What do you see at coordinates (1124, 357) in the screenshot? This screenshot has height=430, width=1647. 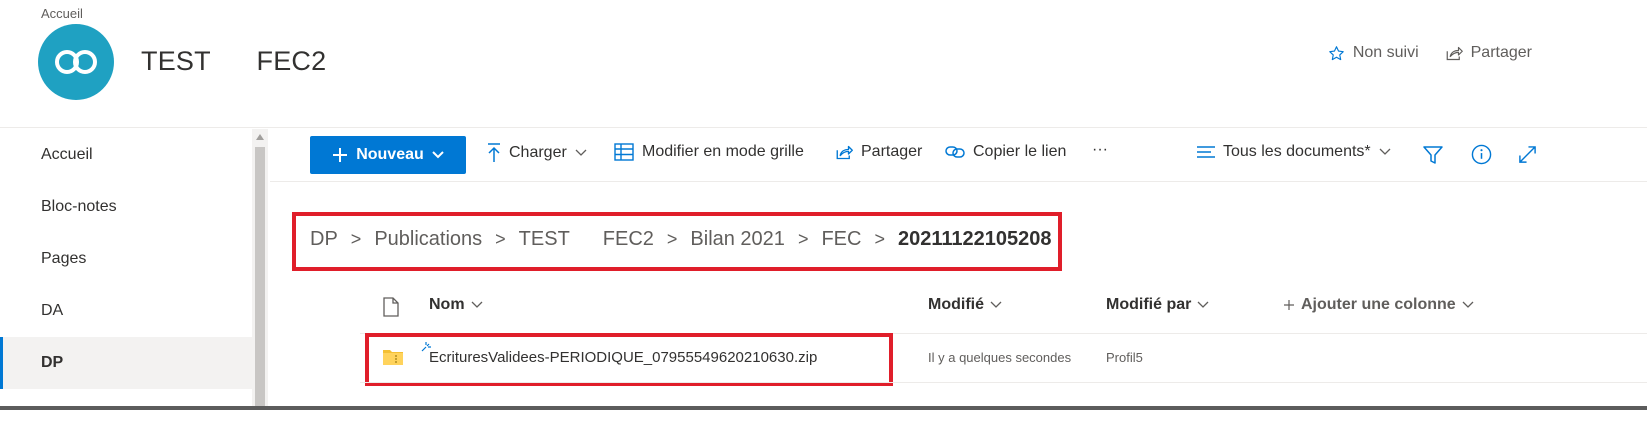 I see `file-modified-by: Profil5` at bounding box center [1124, 357].